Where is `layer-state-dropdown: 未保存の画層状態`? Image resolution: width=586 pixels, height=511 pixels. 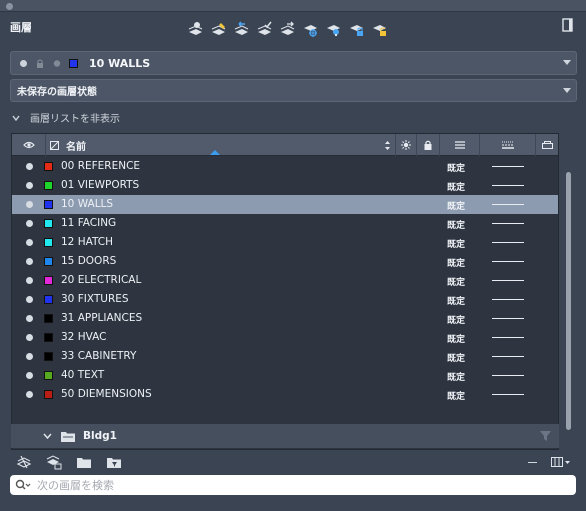 layer-state-dropdown: 未保存の画層状態 is located at coordinates (293, 90).